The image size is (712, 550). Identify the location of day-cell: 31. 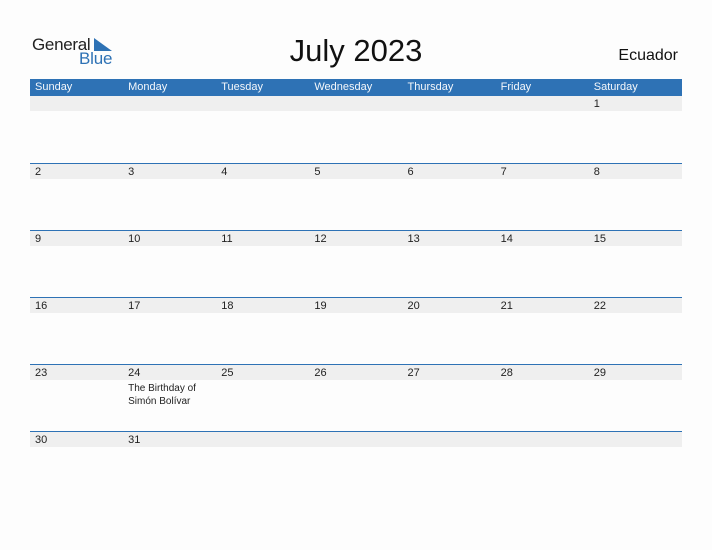
(169, 461).